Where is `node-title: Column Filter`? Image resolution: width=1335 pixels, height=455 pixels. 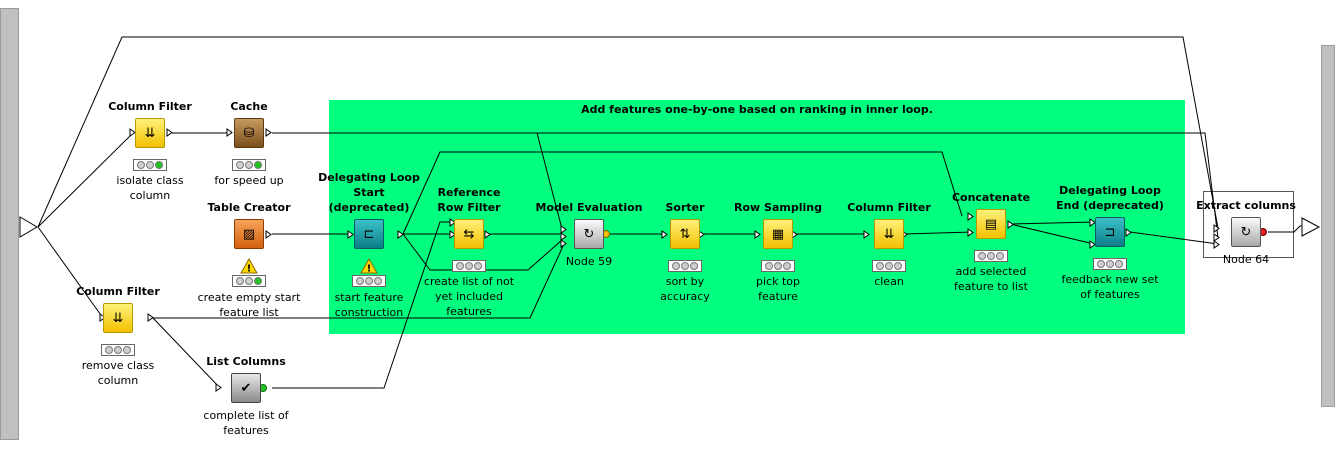
node-title: Column Filter is located at coordinates (118, 291).